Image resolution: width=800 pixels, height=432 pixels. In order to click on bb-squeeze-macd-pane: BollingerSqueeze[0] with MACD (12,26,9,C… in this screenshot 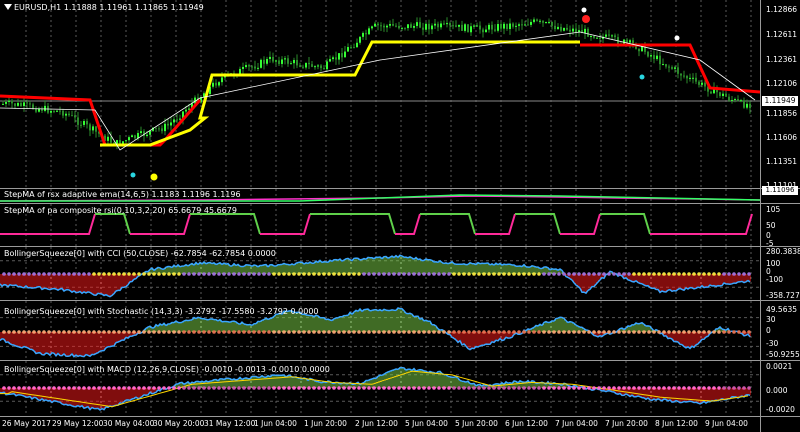, I will do `click(380, 388)`.